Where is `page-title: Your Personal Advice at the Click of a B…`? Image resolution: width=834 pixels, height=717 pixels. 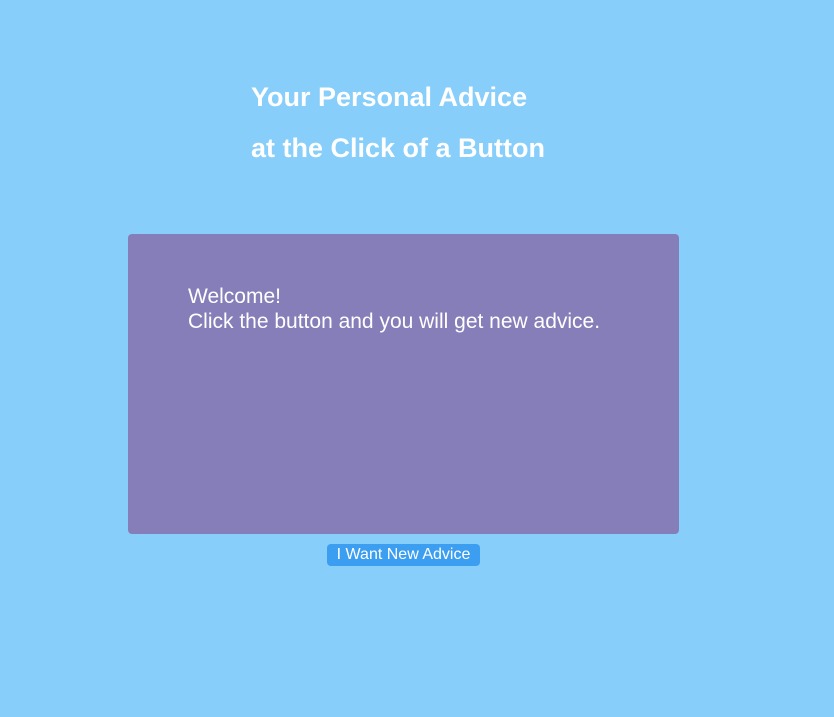
page-title: Your Personal Advice at the Click of a B… is located at coordinates (398, 123).